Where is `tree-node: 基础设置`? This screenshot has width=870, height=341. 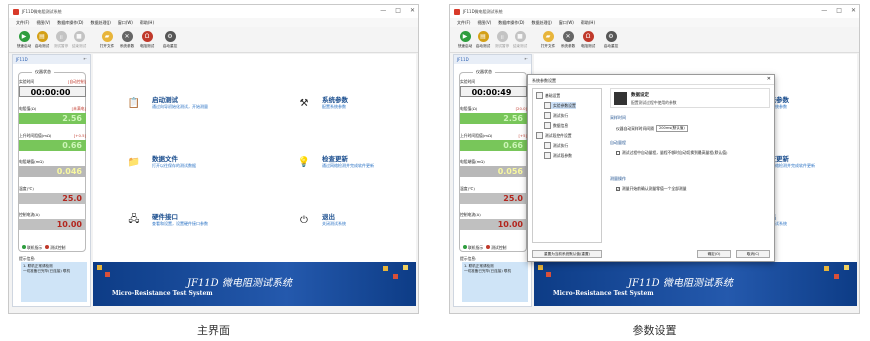
tree-node: 基础设置 is located at coordinates (548, 95).